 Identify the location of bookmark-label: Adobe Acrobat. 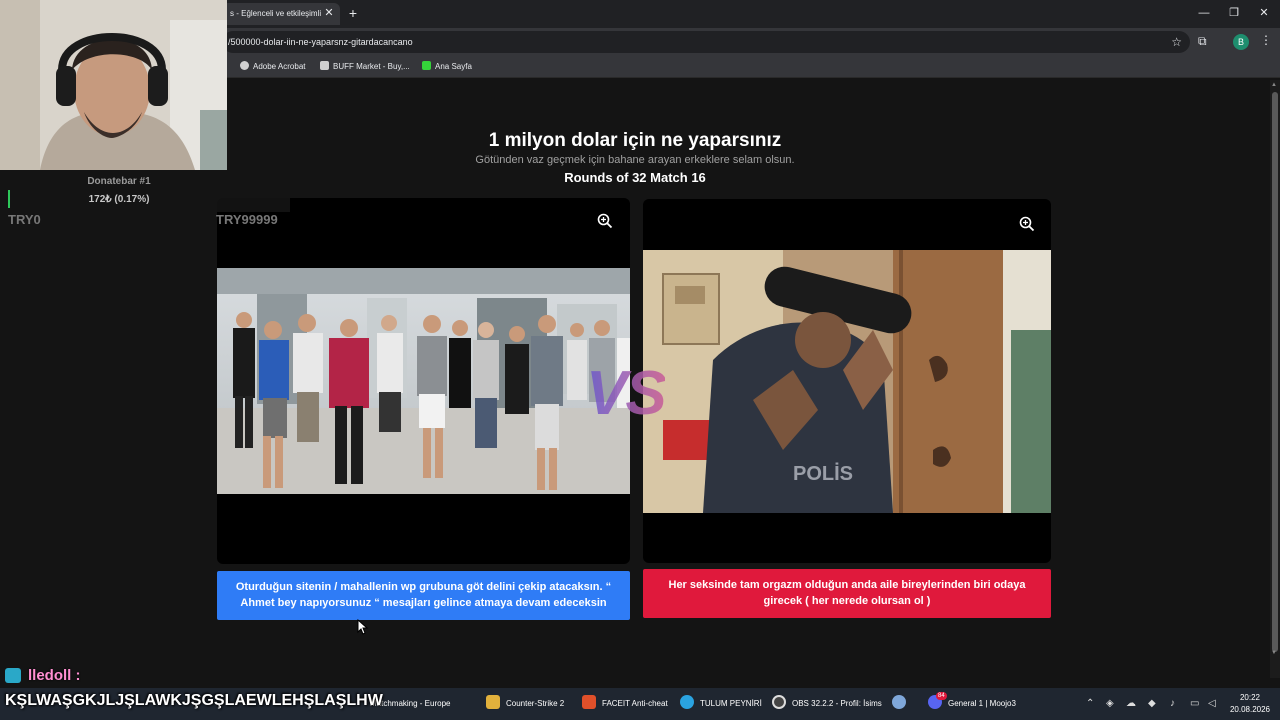
(279, 66).